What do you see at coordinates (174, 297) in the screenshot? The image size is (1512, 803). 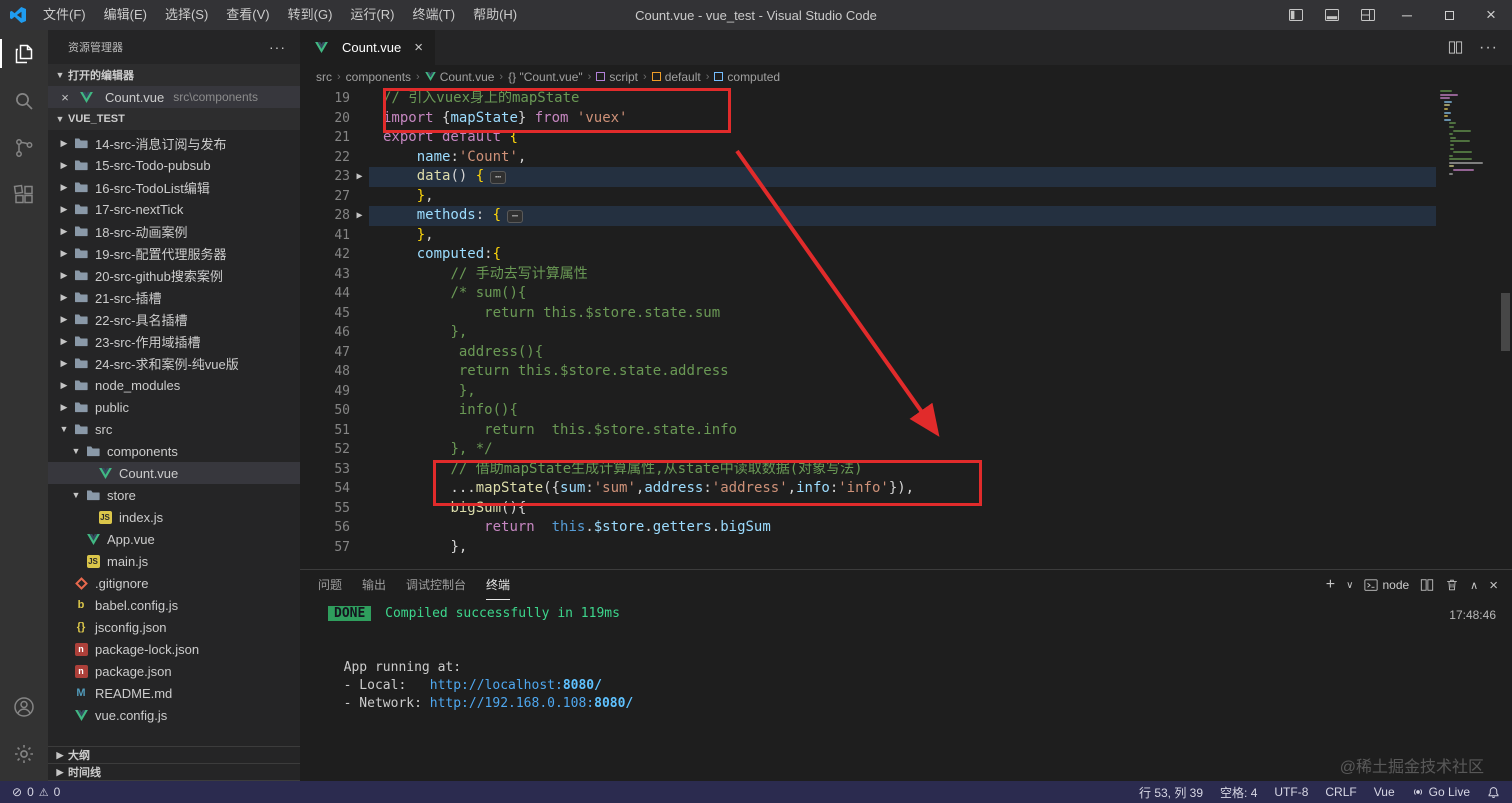 I see `tree-item: ▶ 21-src-插槽` at bounding box center [174, 297].